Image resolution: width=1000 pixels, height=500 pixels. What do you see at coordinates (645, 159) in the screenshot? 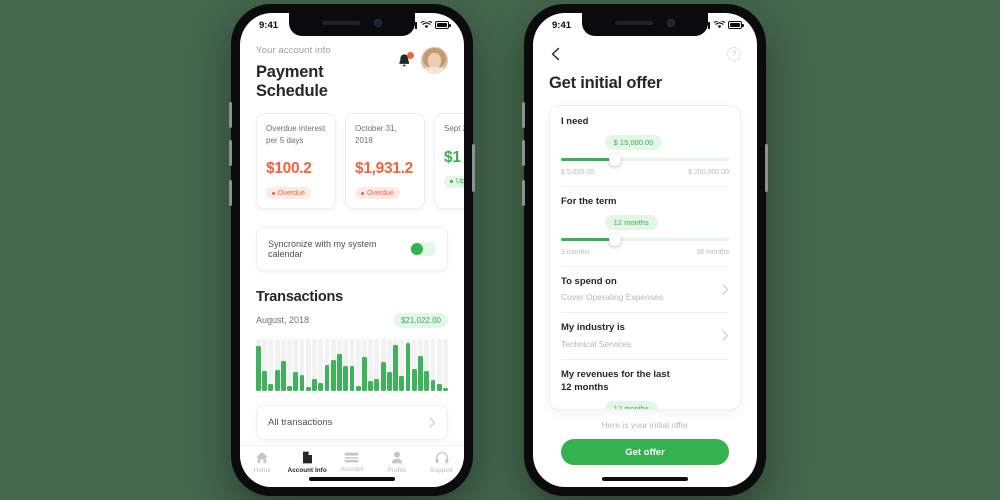
I see `amount-slider` at bounding box center [645, 159].